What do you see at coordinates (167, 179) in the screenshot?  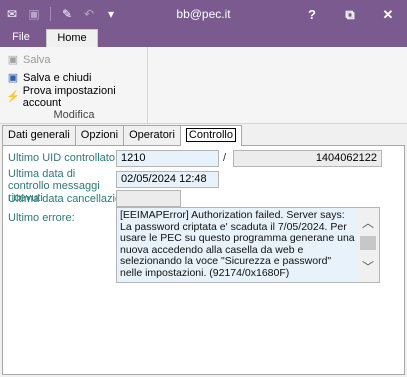 I see `last-check-field: 02/05/2024 12:48` at bounding box center [167, 179].